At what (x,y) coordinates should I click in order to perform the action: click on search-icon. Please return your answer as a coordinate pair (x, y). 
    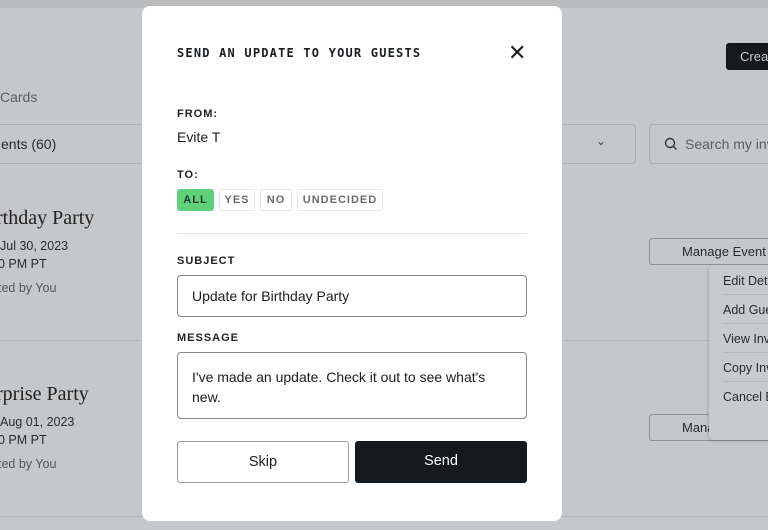
    Looking at the image, I should click on (670, 143).